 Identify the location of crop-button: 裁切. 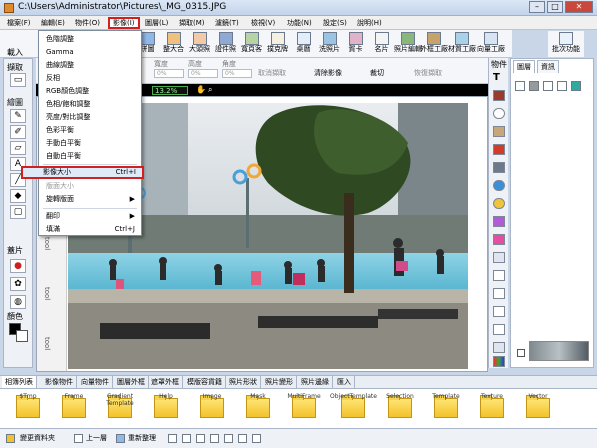
(377, 73).